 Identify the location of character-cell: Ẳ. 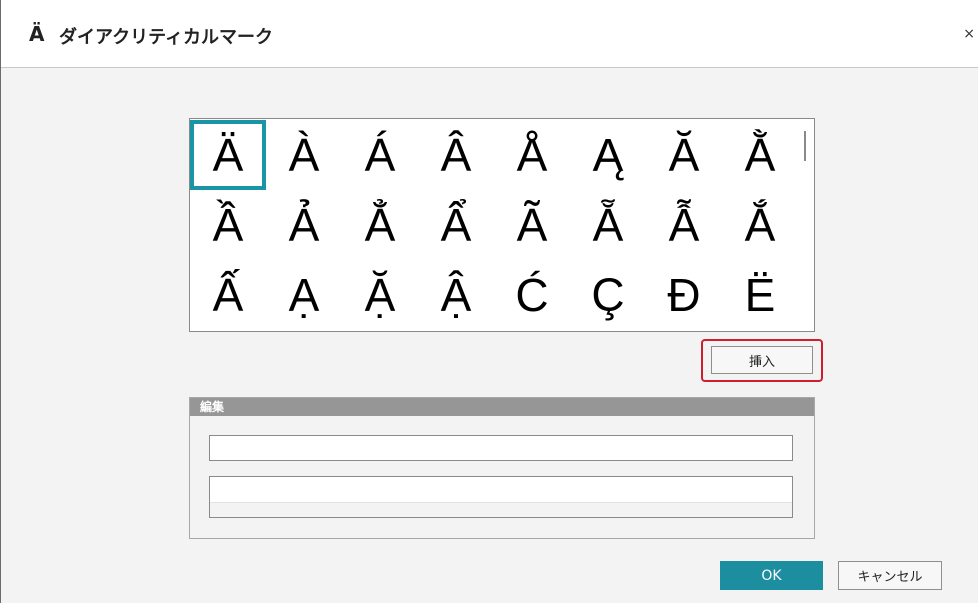
(380, 225).